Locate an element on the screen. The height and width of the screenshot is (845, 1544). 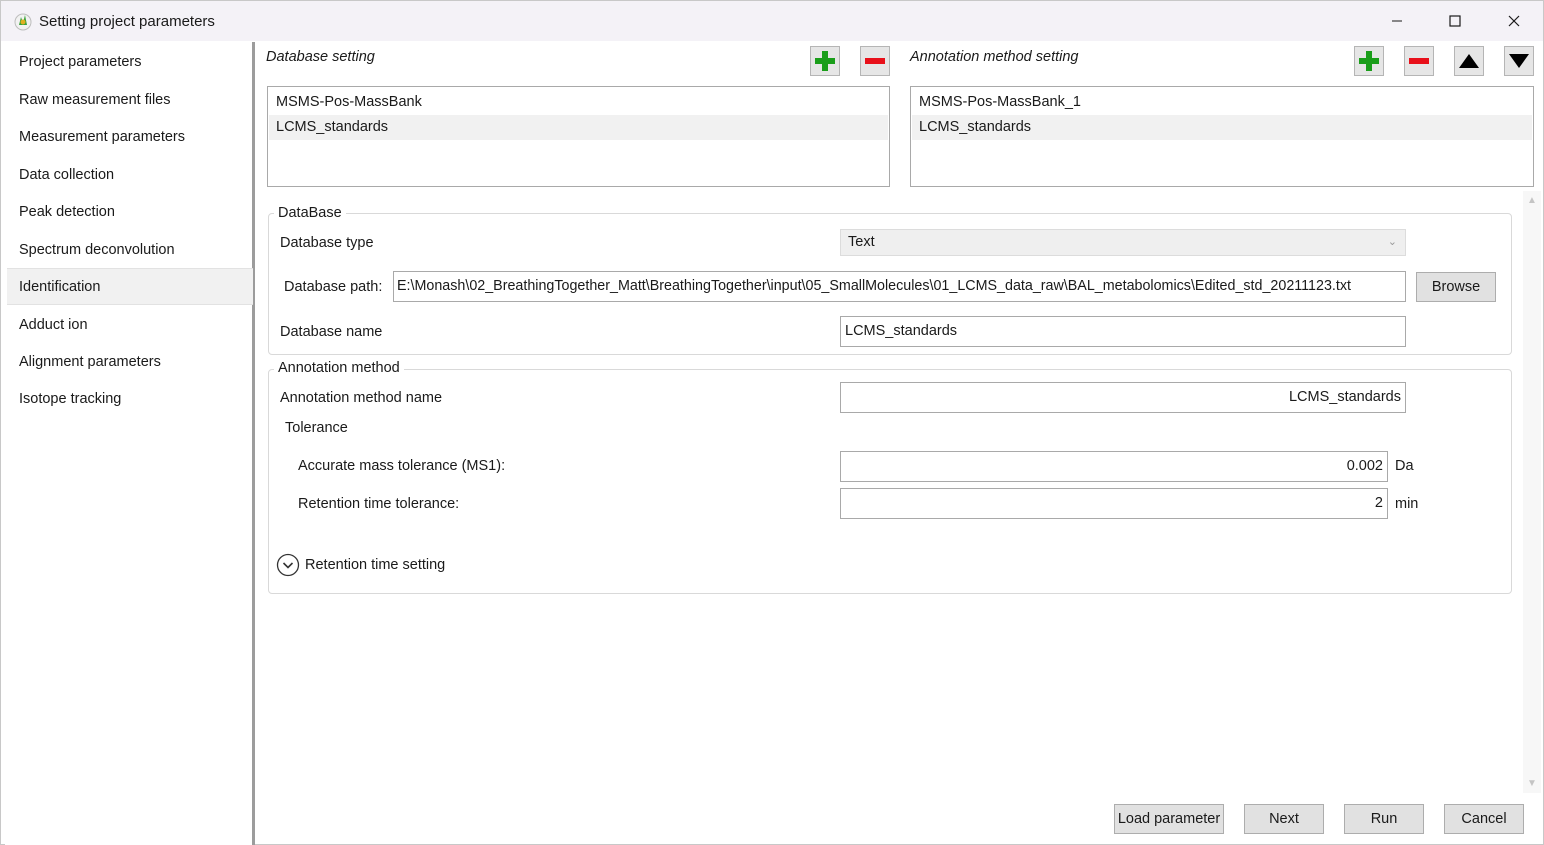
retention-time-setting-expander: Retention time setting is located at coordinates (376, 565).